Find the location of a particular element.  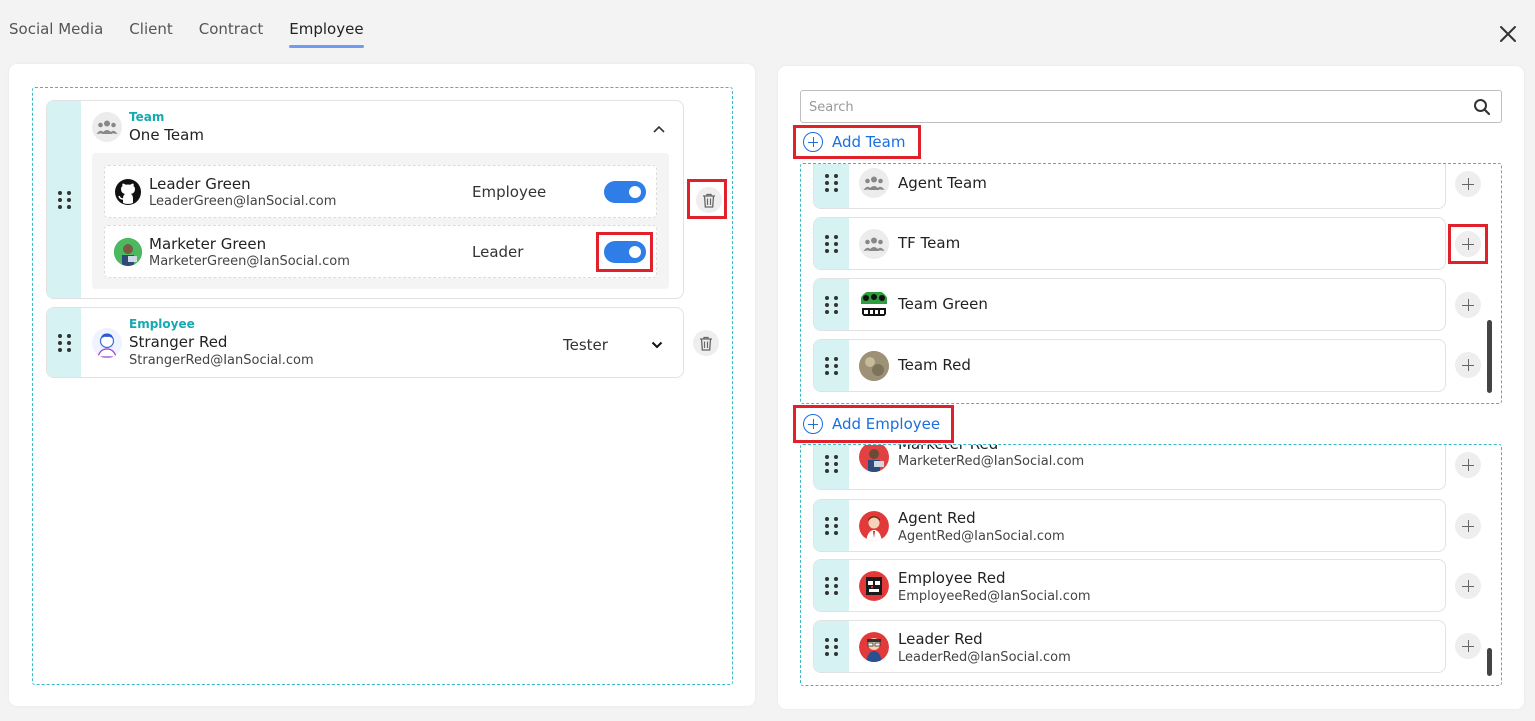

chevron-down-icon is located at coordinates (657, 345).